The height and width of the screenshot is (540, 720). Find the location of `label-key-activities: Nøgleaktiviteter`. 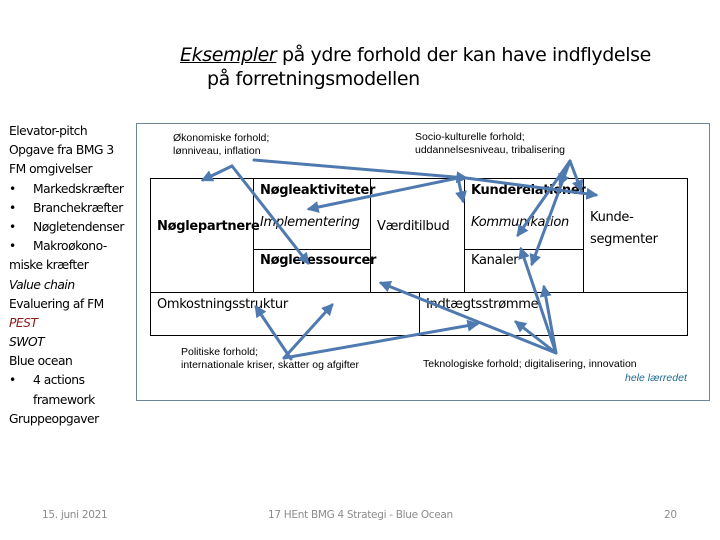

label-key-activities: Nøgleaktiviteter is located at coordinates (318, 190).